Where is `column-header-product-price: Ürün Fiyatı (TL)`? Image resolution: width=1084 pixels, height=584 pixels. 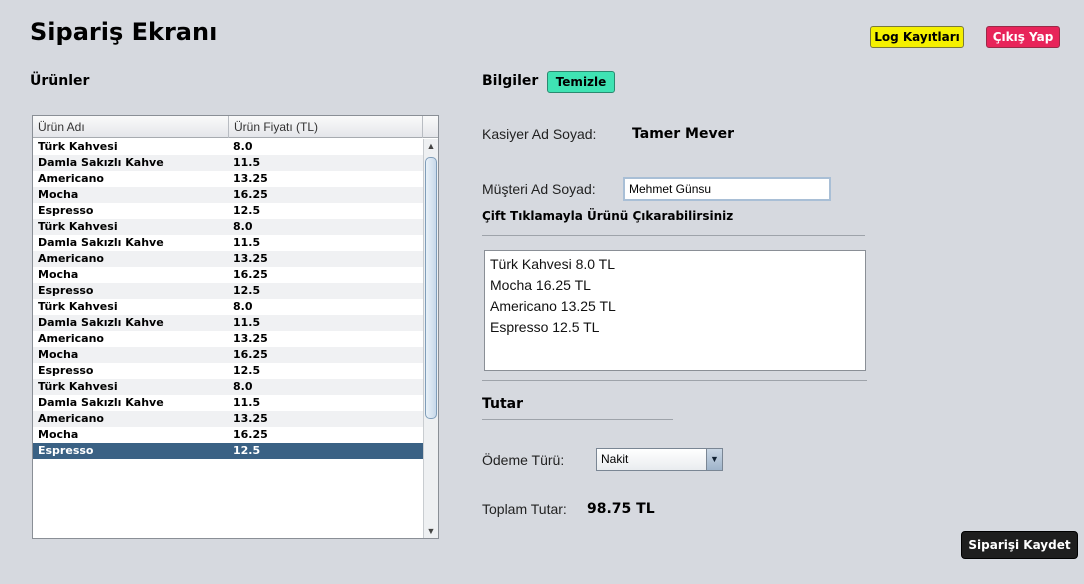
column-header-product-price: Ürün Fiyatı (TL) is located at coordinates (326, 127).